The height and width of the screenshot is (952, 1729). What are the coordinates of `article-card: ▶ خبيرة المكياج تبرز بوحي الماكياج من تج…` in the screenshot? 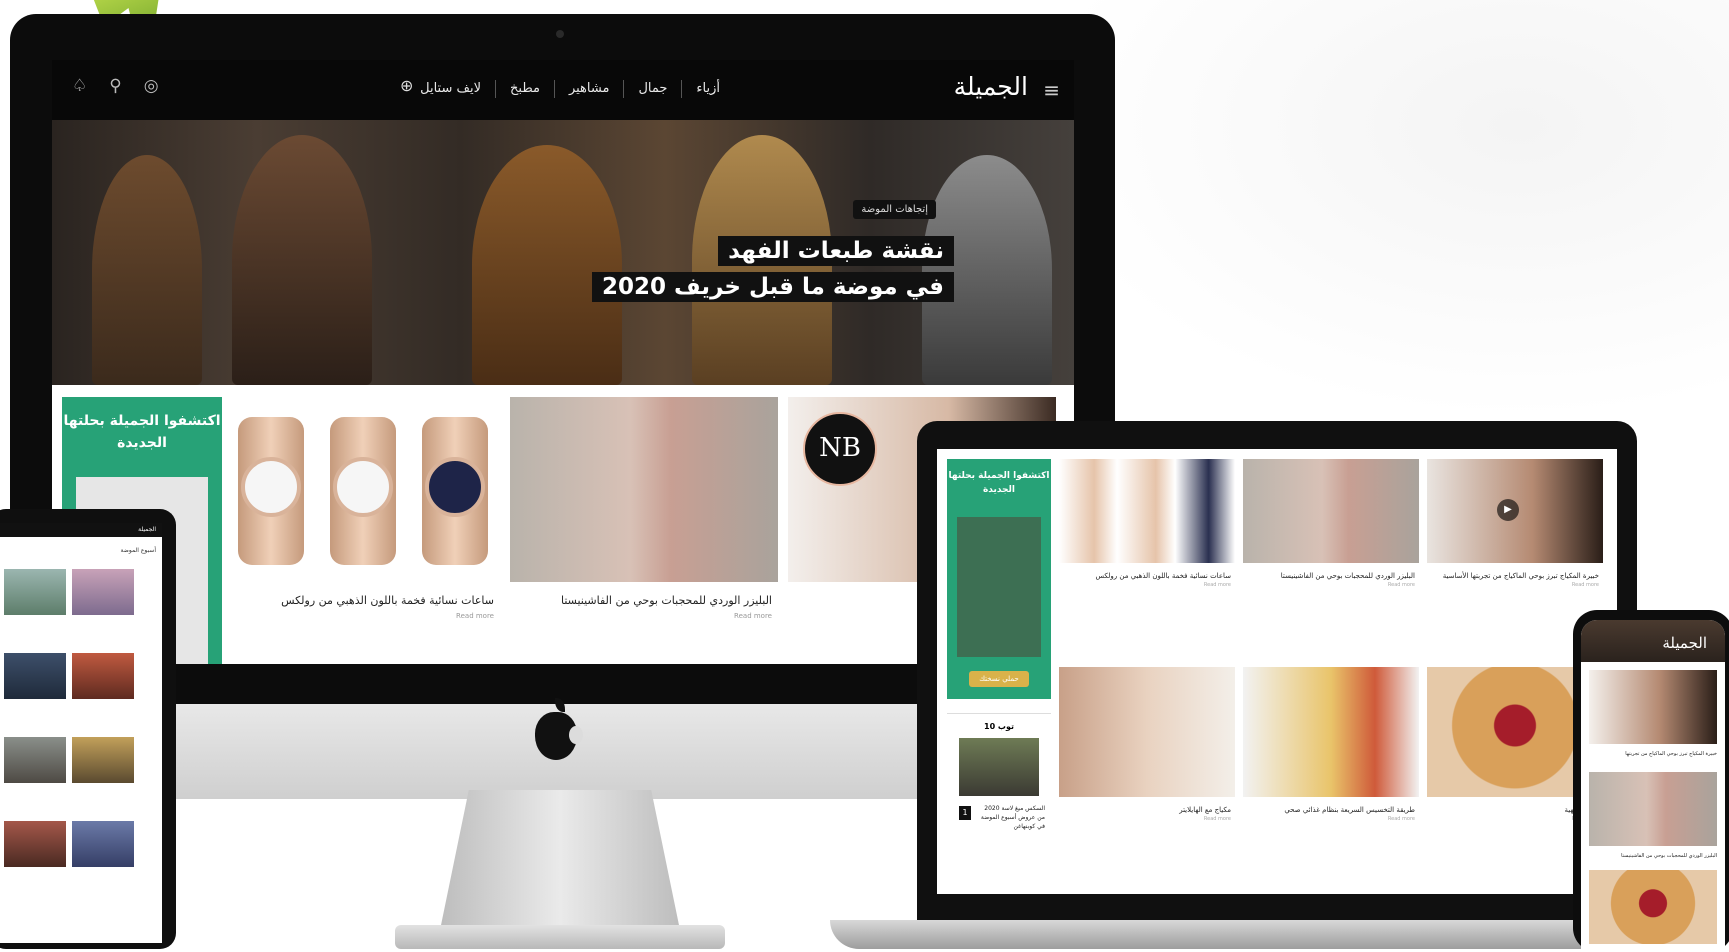 It's located at (1515, 523).